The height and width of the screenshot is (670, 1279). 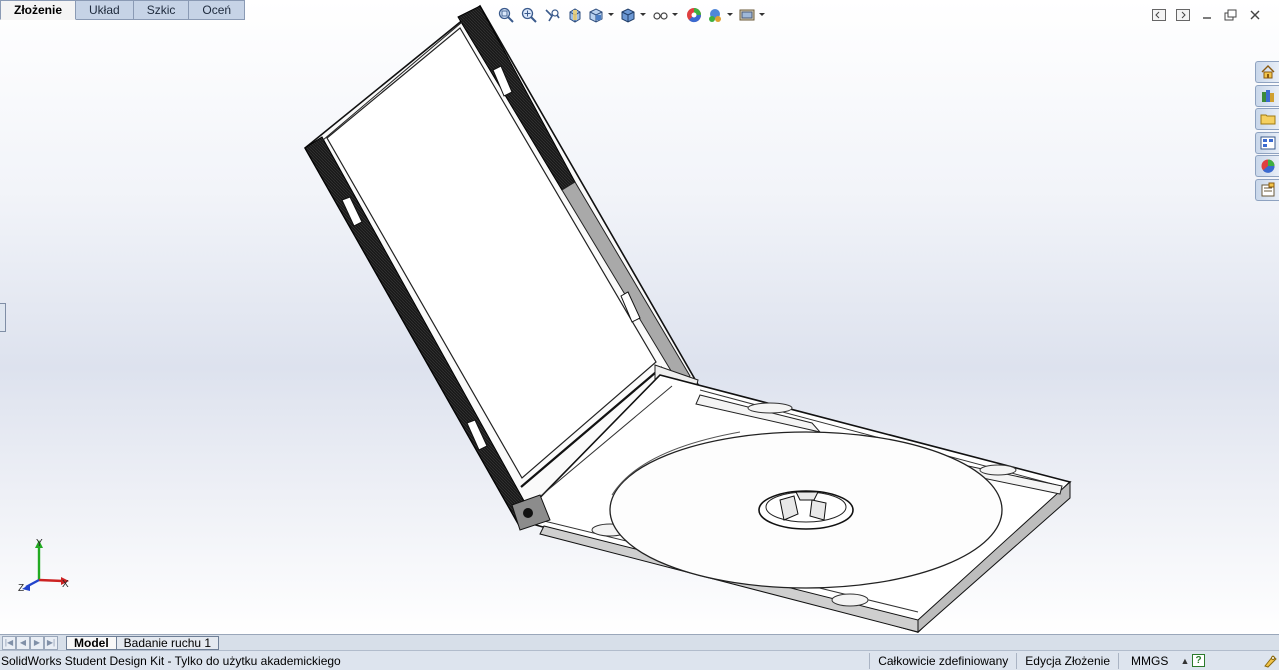 I want to click on tile-left-icon, so click(x=1159, y=15).